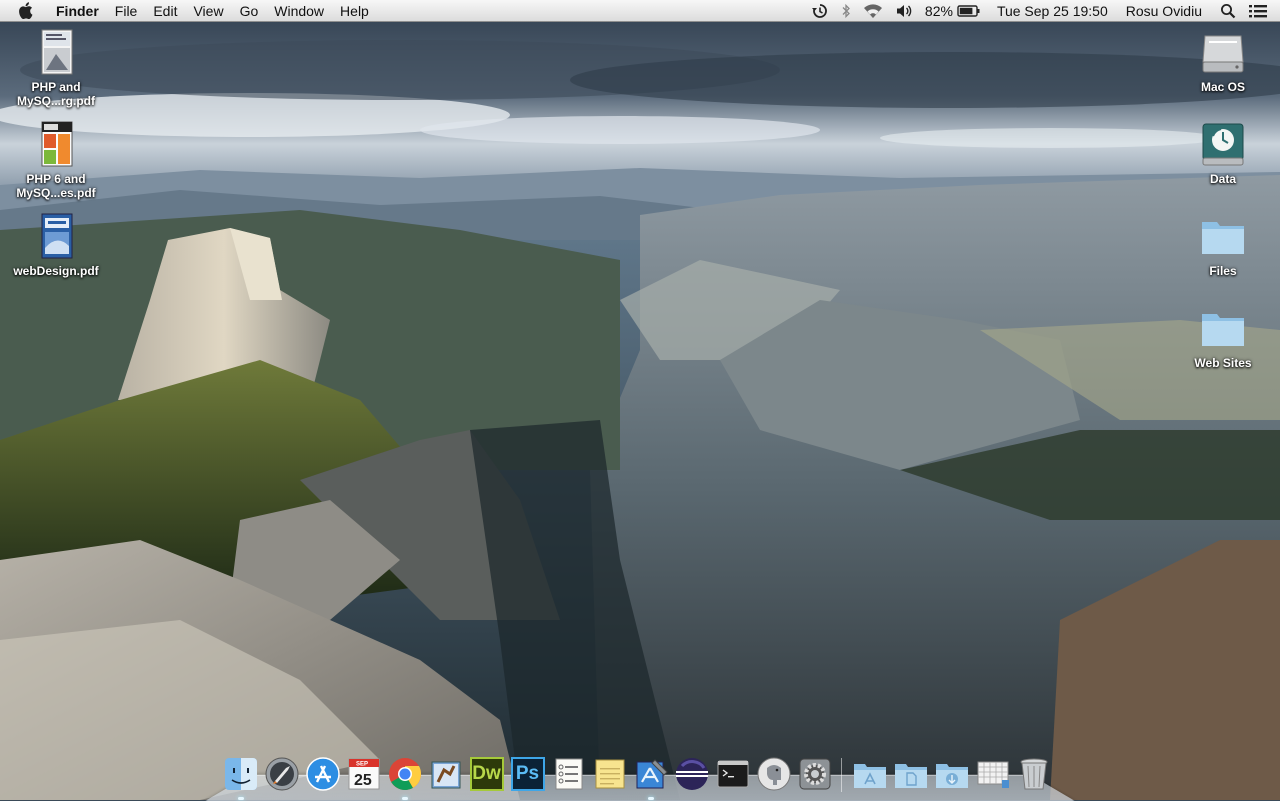 This screenshot has height=801, width=1280. Describe the element at coordinates (299, 11) in the screenshot. I see `menu-window: Window` at that location.